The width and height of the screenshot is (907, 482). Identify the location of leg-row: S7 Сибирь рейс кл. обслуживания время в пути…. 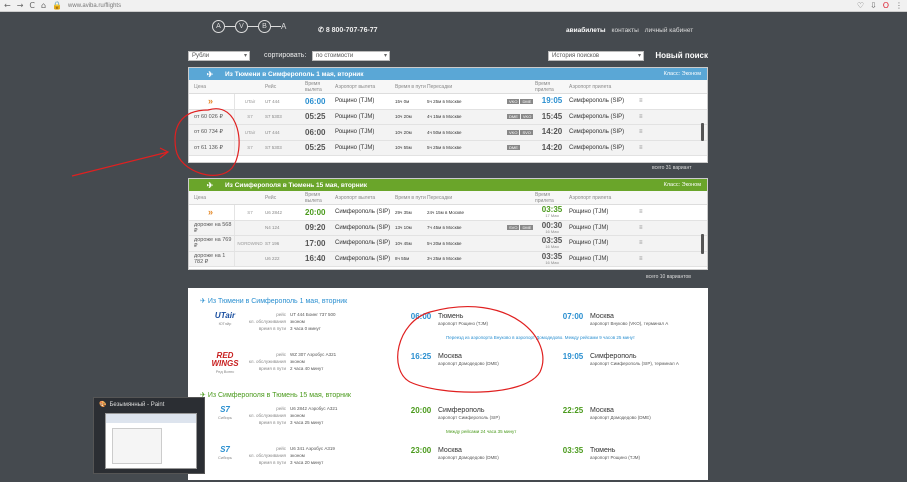
(448, 462).